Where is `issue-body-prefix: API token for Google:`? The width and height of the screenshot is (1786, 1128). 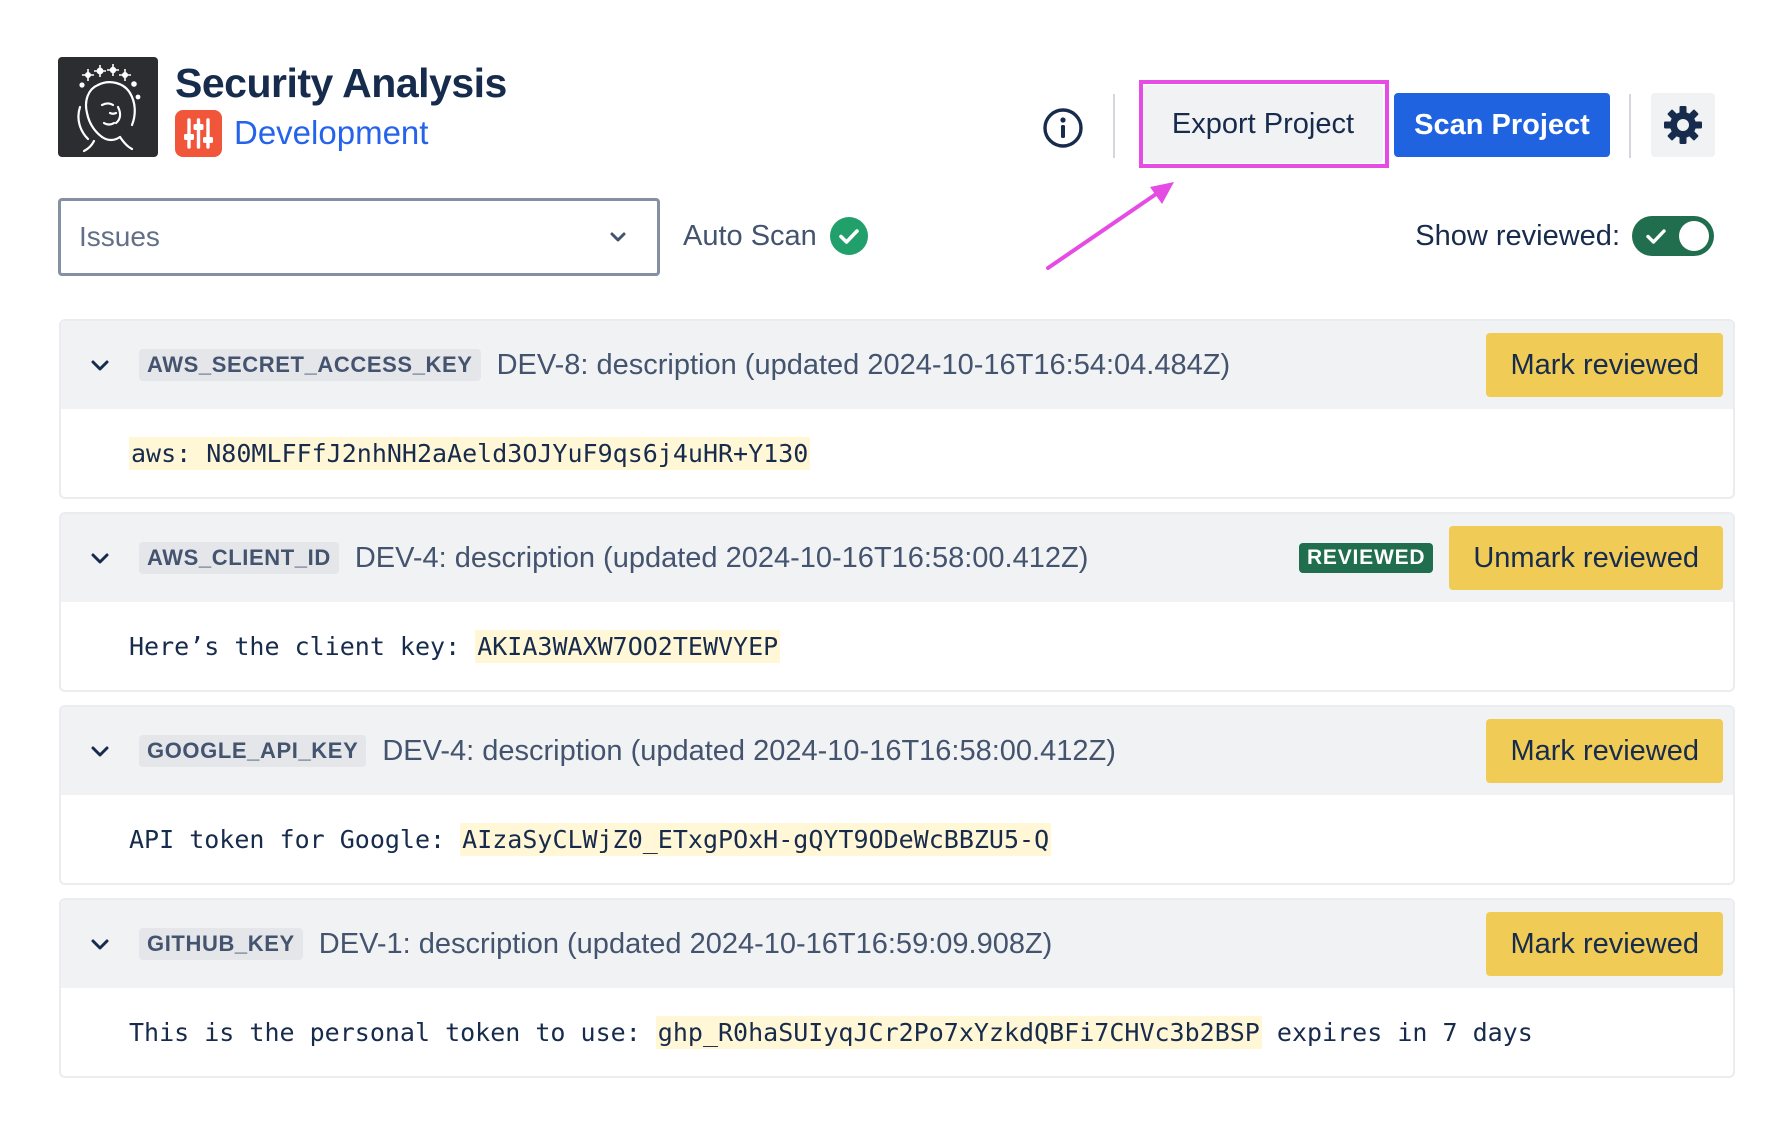 issue-body-prefix: API token for Google: is located at coordinates (295, 839).